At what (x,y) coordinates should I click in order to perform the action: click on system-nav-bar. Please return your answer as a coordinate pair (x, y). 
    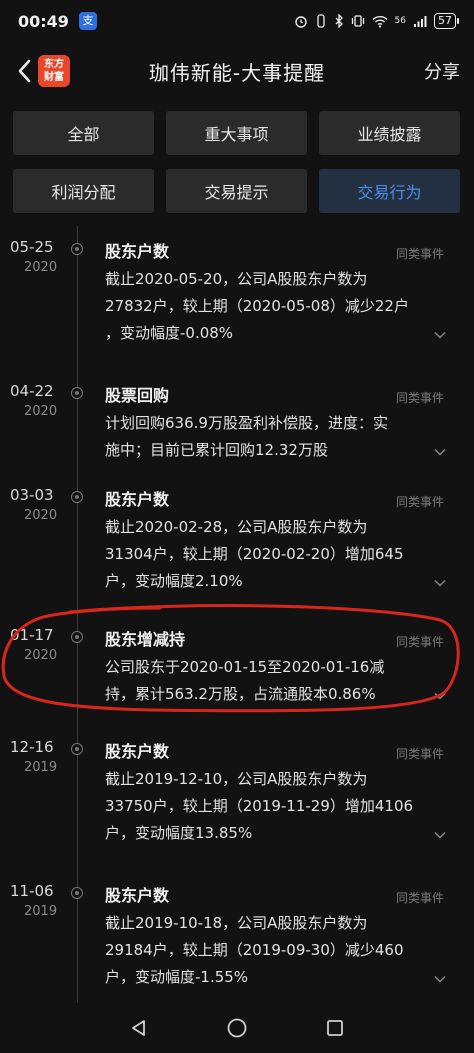
    Looking at the image, I should click on (237, 1028).